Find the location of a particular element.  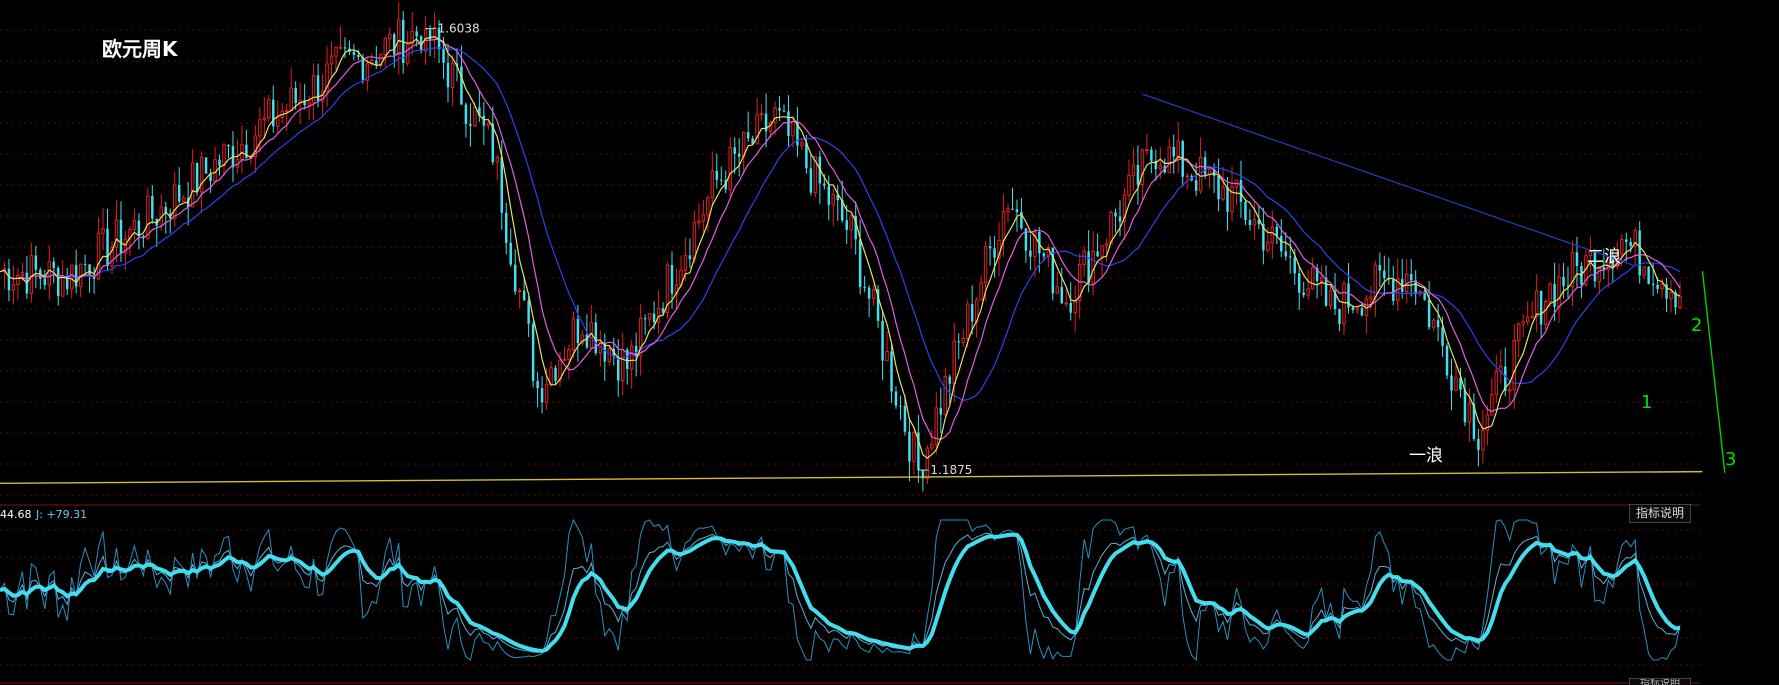

support-line is located at coordinates (851, 477).